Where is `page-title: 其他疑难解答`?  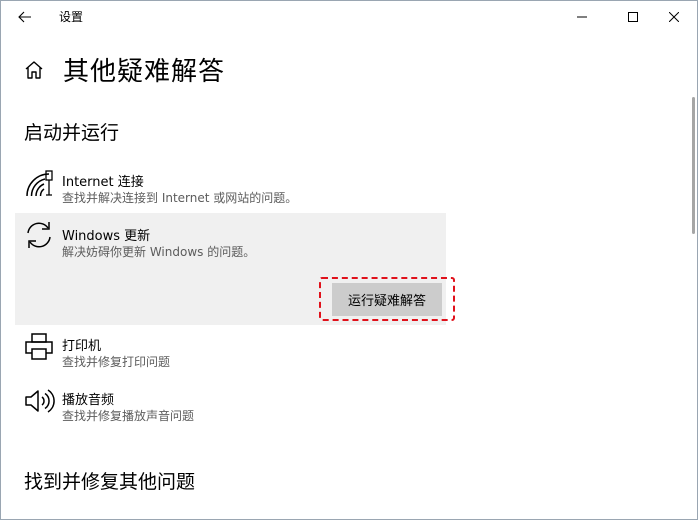
page-title: 其他疑难解答 is located at coordinates (144, 72).